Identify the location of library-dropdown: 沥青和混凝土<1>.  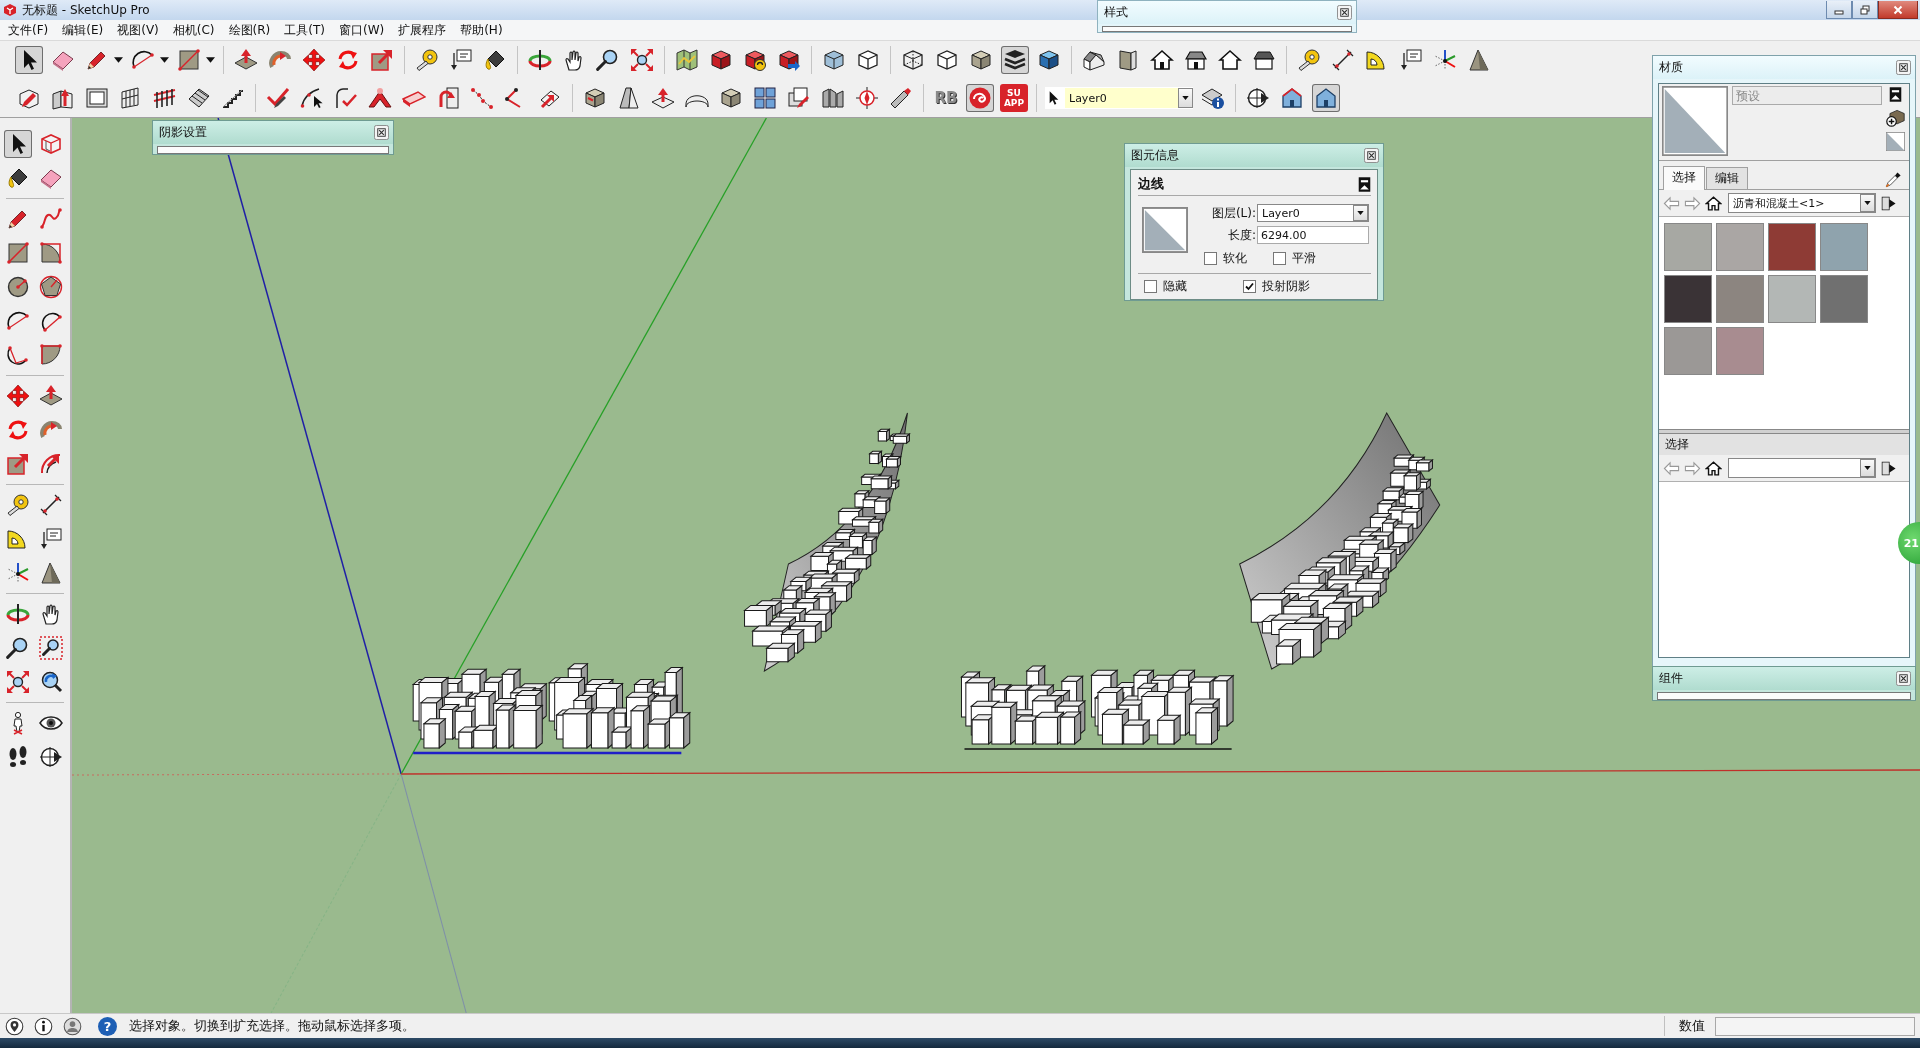
(1802, 203).